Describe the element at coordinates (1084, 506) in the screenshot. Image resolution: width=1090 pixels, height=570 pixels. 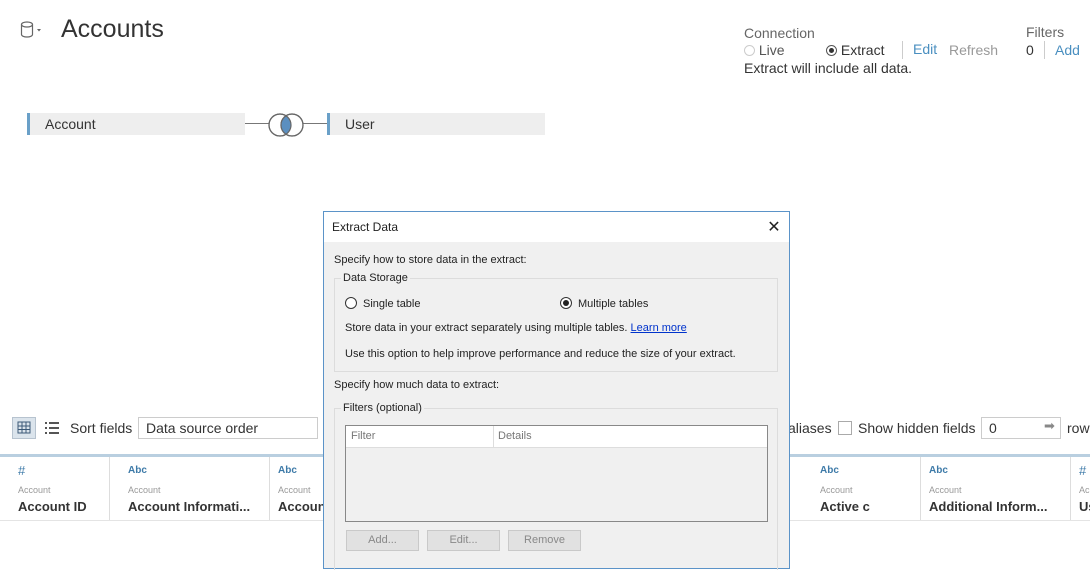
I see `column-name: Us` at that location.